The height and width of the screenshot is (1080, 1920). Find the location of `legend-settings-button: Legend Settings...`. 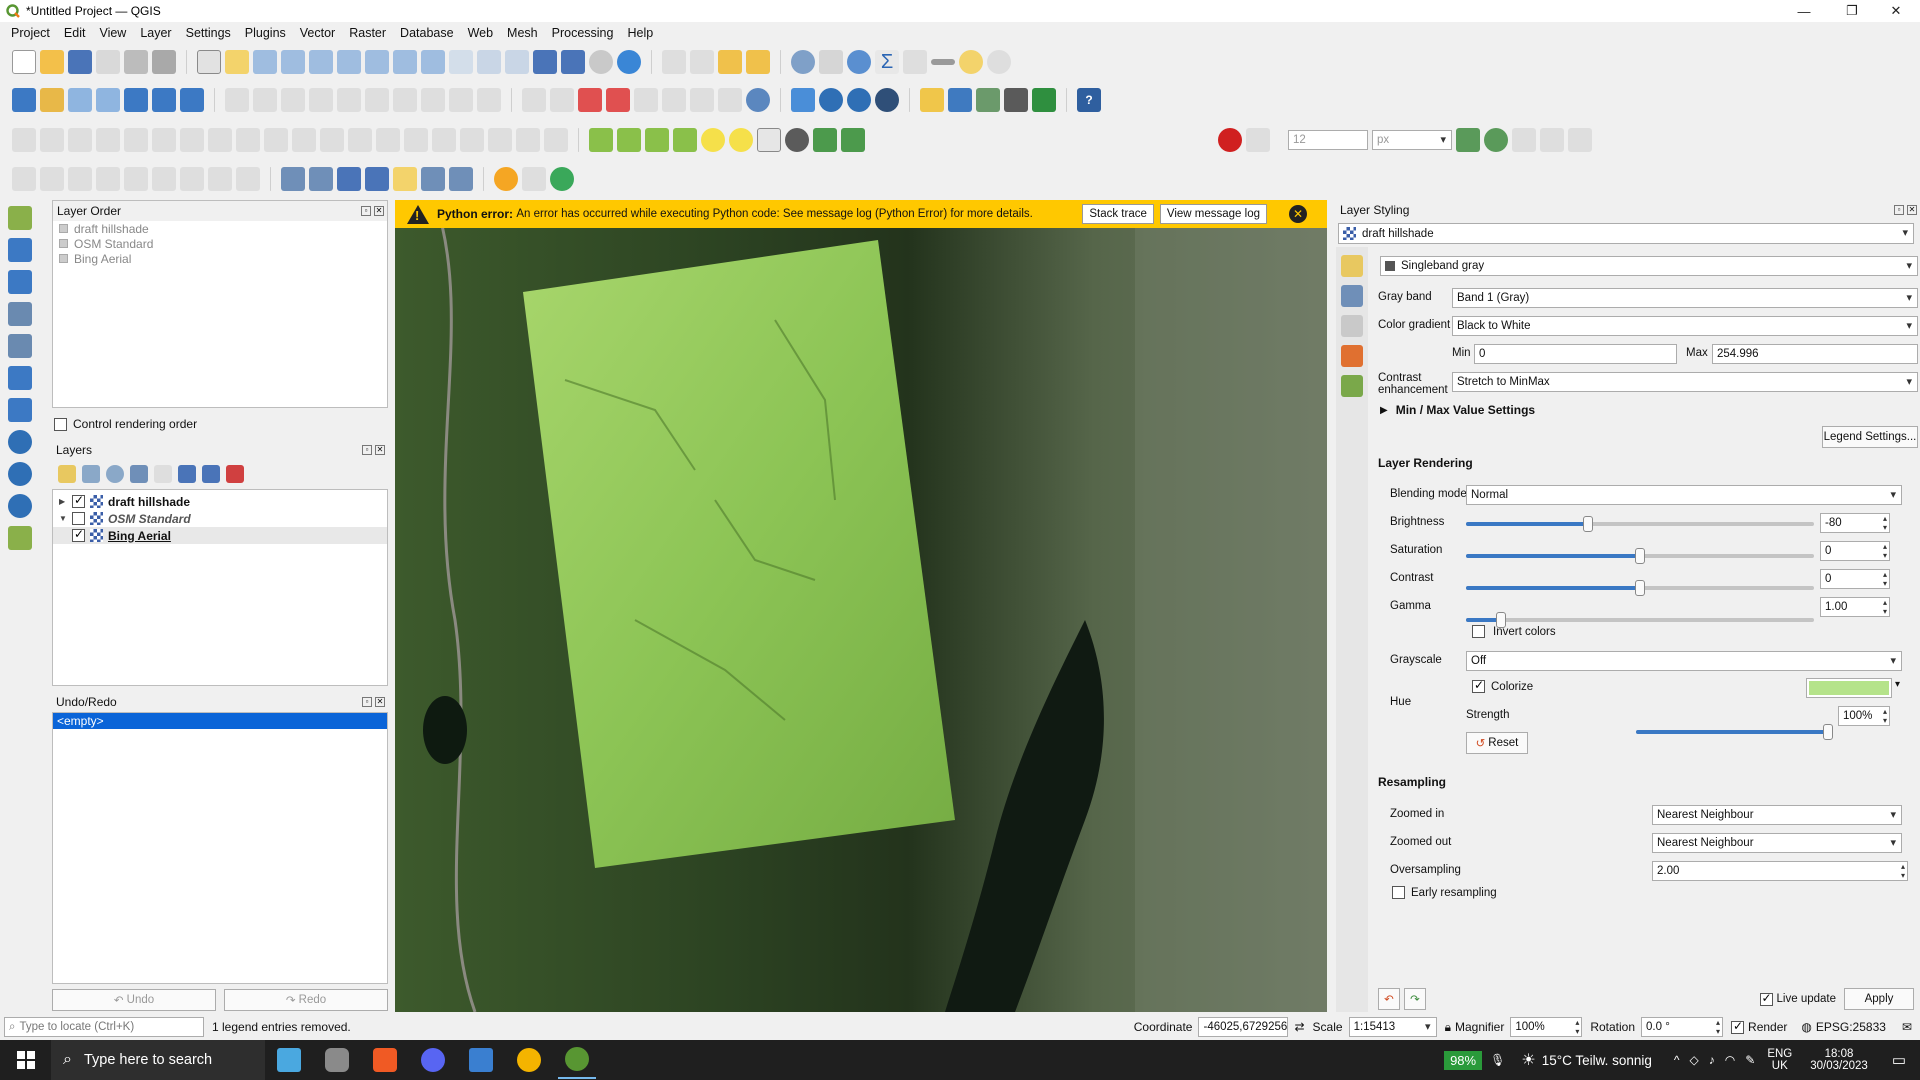

legend-settings-button: Legend Settings... is located at coordinates (1870, 437).